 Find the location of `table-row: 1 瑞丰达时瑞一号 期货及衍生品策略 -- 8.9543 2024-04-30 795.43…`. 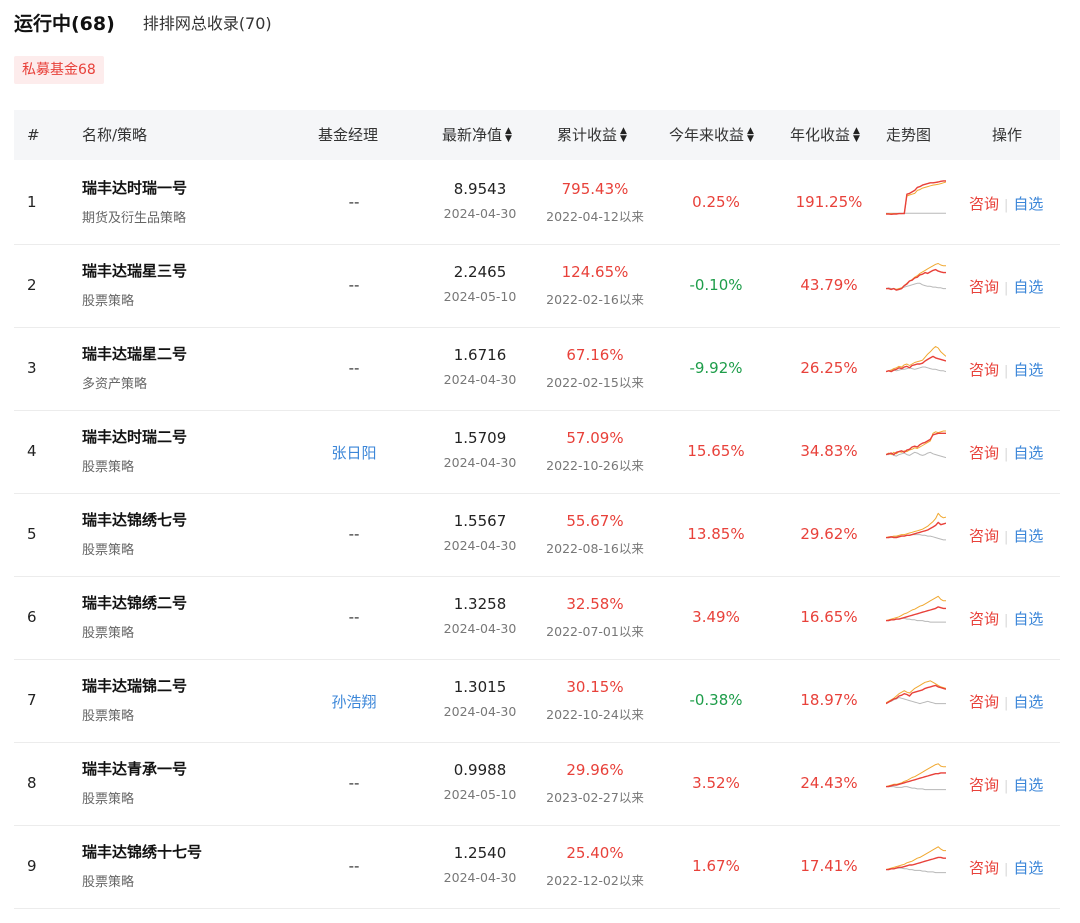

table-row: 1 瑞丰达时瑞一号 期货及衍生品策略 -- 8.9543 2024-04-30 795.43… is located at coordinates (537, 203).